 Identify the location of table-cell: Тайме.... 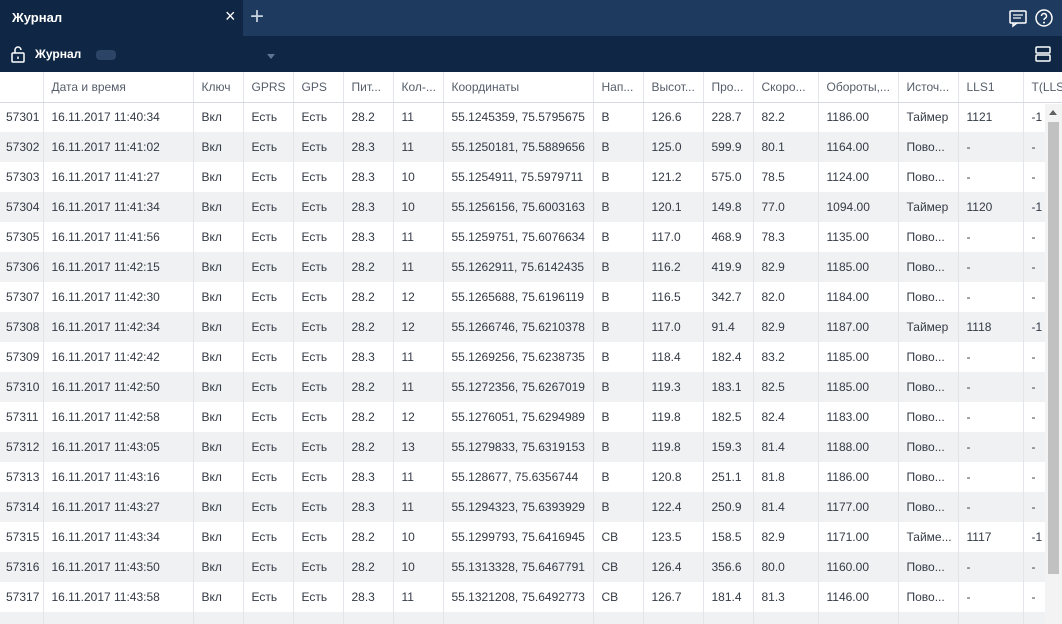
(928, 537).